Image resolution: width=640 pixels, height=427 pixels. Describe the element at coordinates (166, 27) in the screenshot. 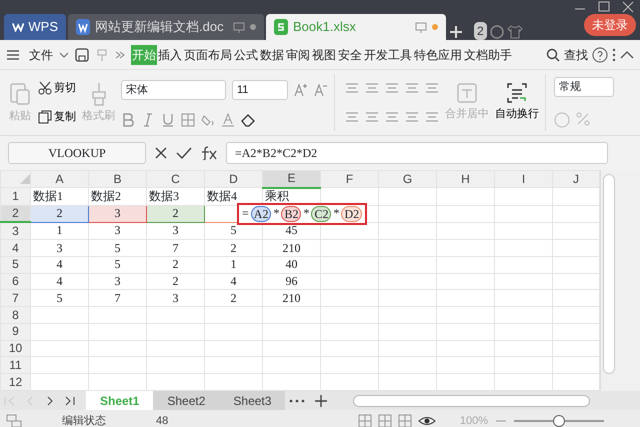

I see `document-tab: 网站更新编辑文档.doc` at that location.